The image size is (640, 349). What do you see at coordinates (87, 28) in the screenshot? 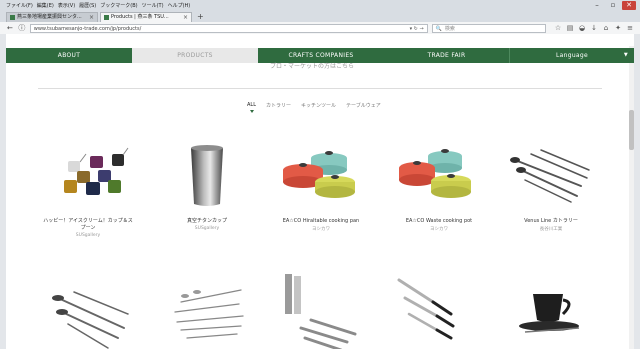
I see `url-text: www.tsubamesanjo-trade.com/jp/products/` at bounding box center [87, 28].